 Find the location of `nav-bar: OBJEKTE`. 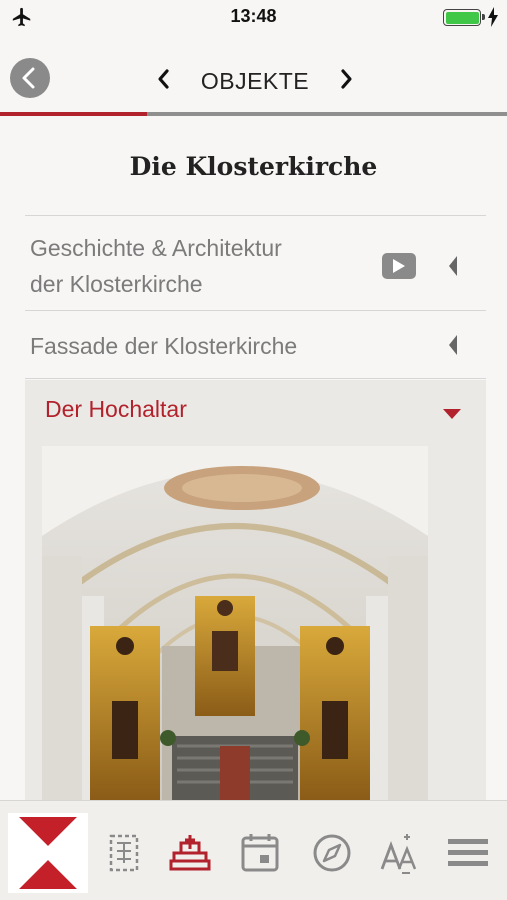

nav-bar: OBJEKTE is located at coordinates (253, 79).